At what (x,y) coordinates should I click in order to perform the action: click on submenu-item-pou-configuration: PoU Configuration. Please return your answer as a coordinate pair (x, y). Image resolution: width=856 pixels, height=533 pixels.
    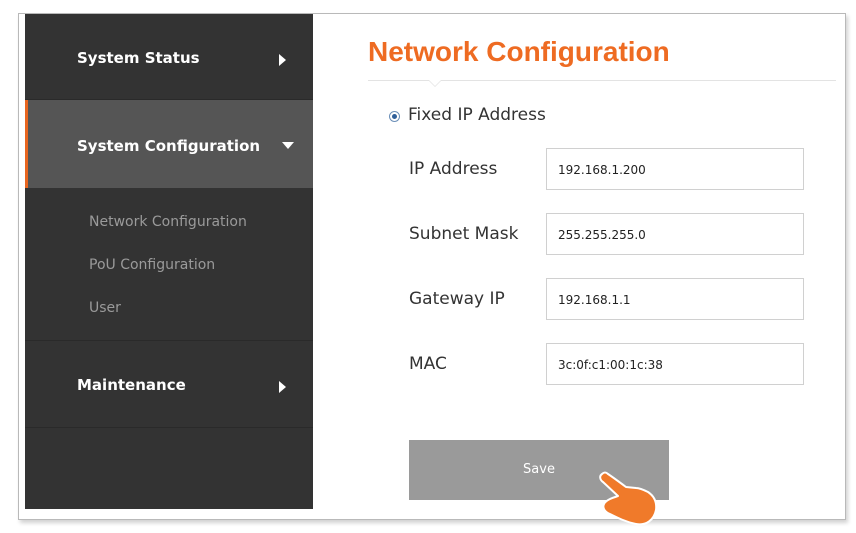
    Looking at the image, I should click on (152, 265).